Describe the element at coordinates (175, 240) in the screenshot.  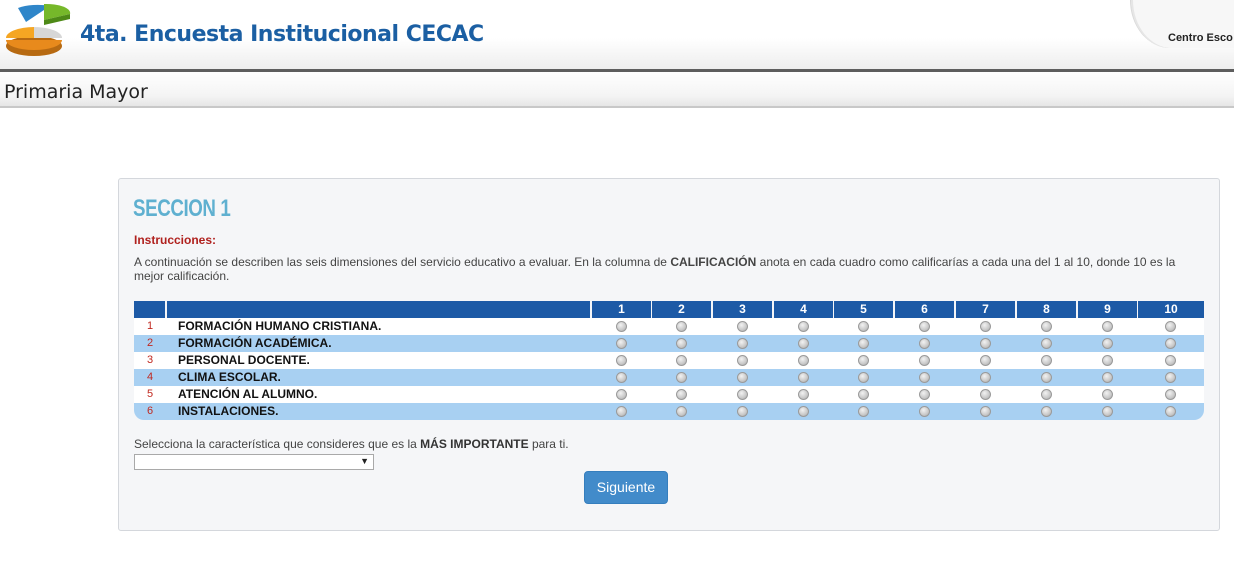
I see `instructions-label: Instrucciones:` at that location.